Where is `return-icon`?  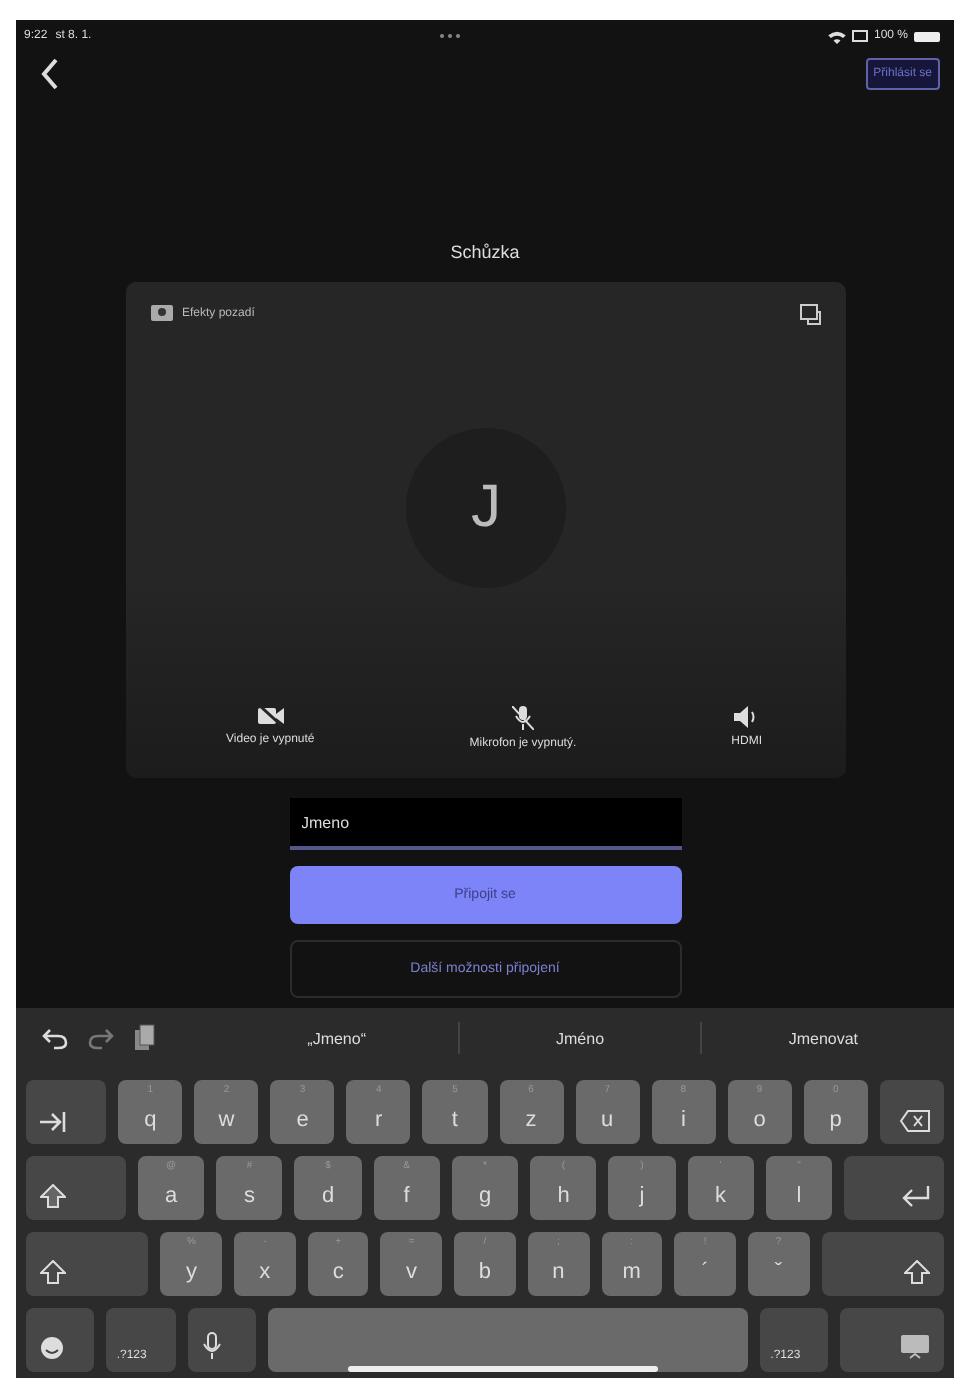 return-icon is located at coordinates (916, 1197).